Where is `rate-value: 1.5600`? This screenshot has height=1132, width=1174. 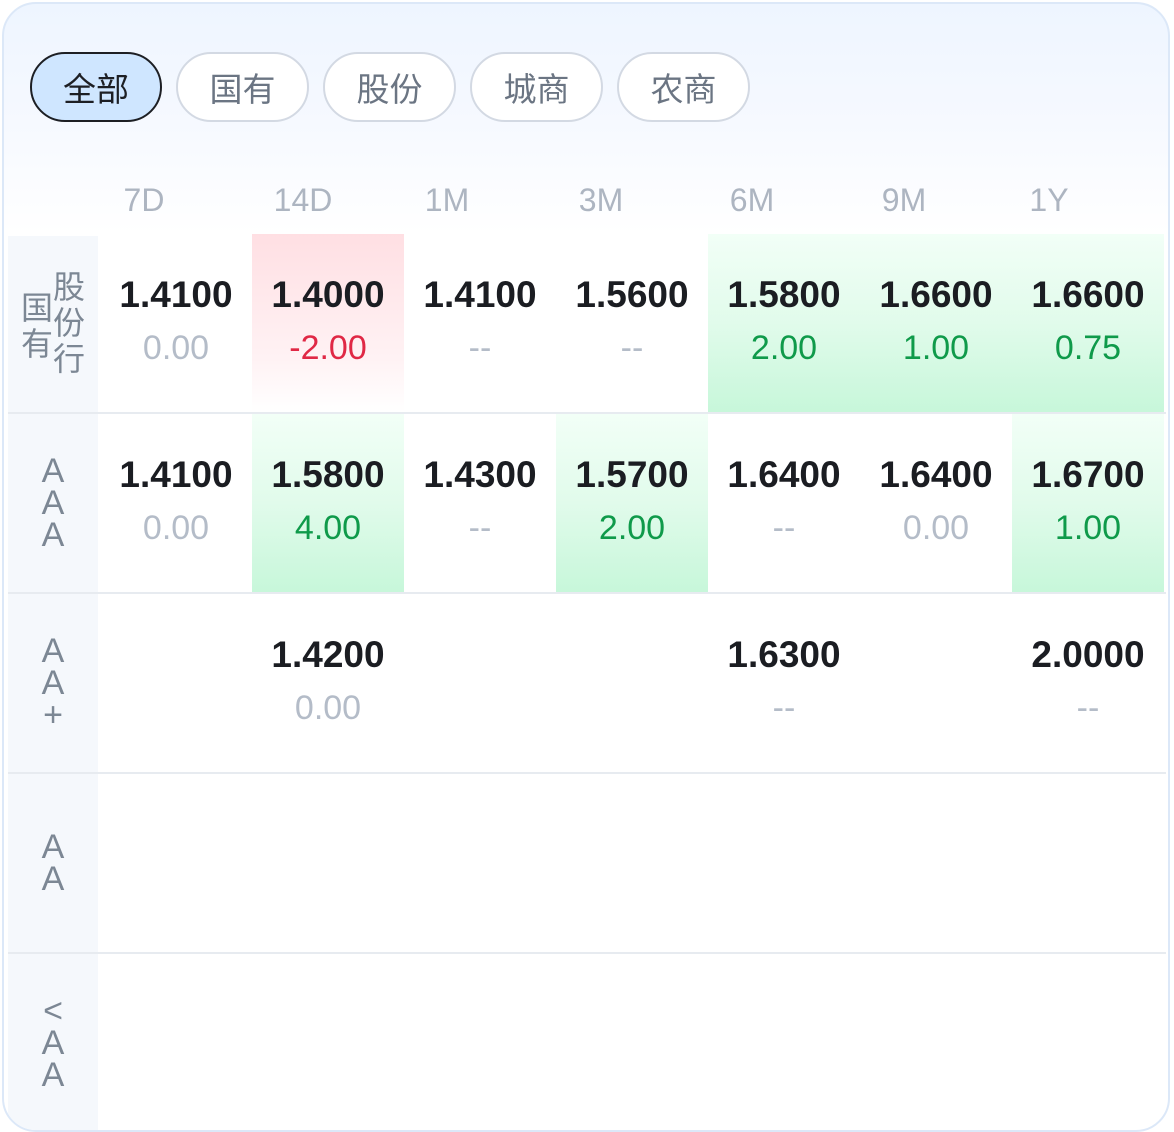 rate-value: 1.5600 is located at coordinates (632, 294).